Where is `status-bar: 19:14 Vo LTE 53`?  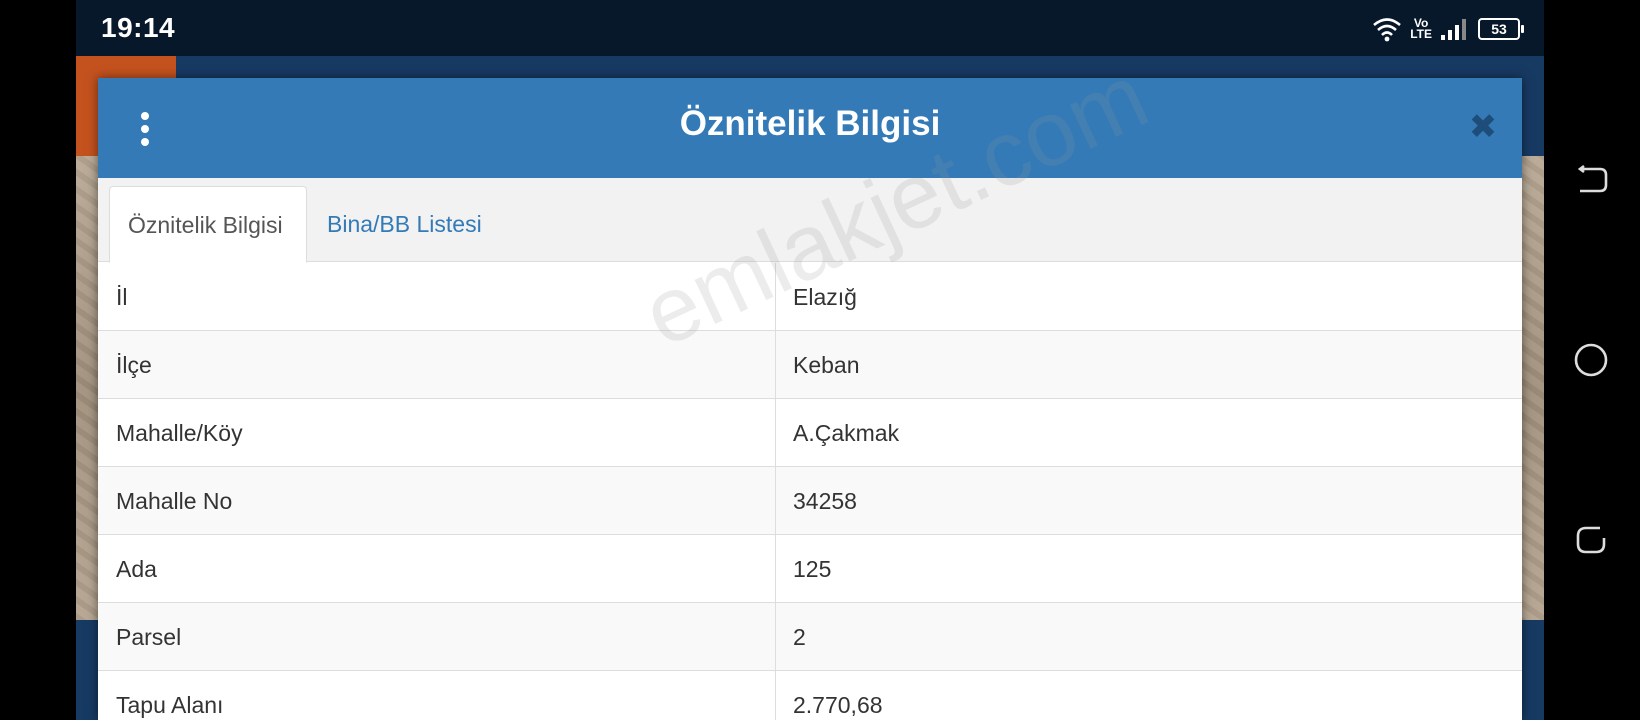
status-bar: 19:14 Vo LTE 53 is located at coordinates (810, 28).